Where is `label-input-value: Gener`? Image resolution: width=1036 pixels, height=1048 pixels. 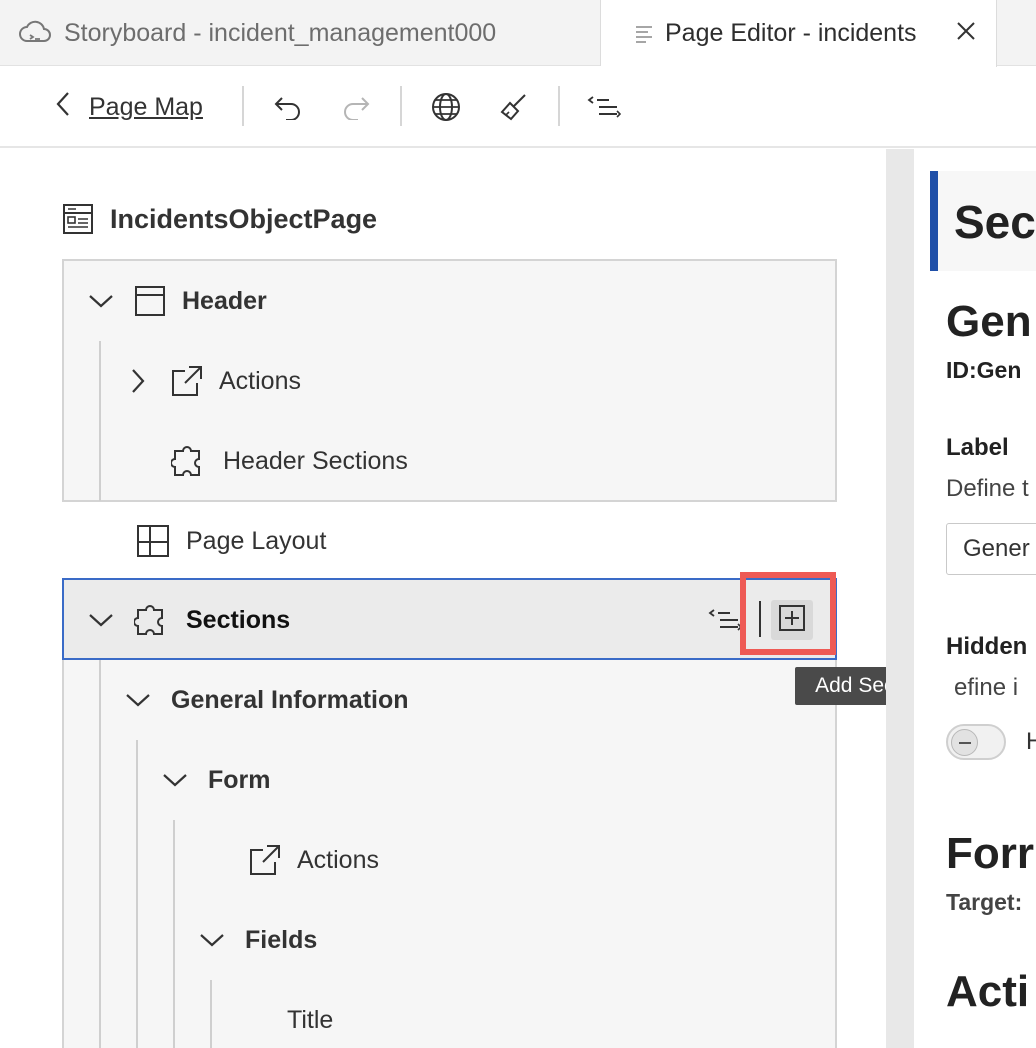
label-input-value: Gener is located at coordinates (996, 548).